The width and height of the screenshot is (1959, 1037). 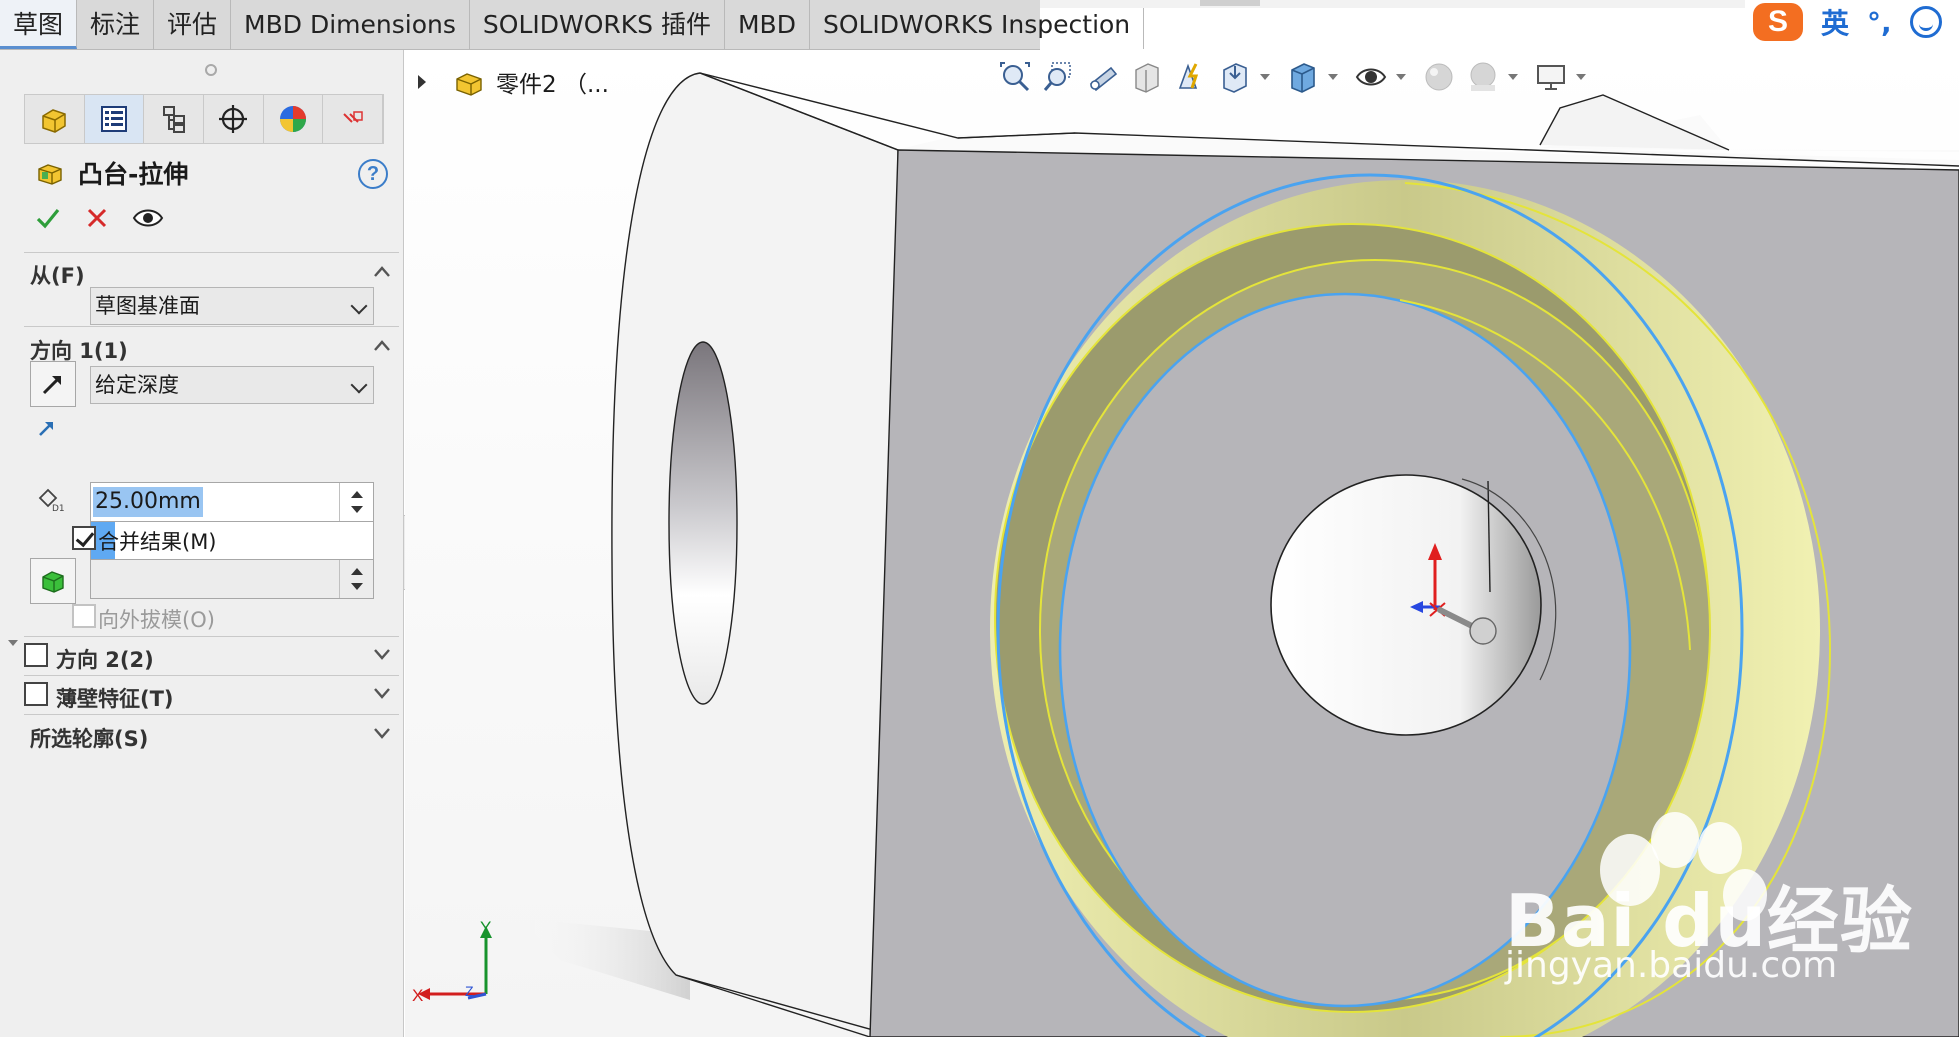 What do you see at coordinates (597, 24) in the screenshot?
I see `tab-solidworks-addins: SOLIDWORKS 插件` at bounding box center [597, 24].